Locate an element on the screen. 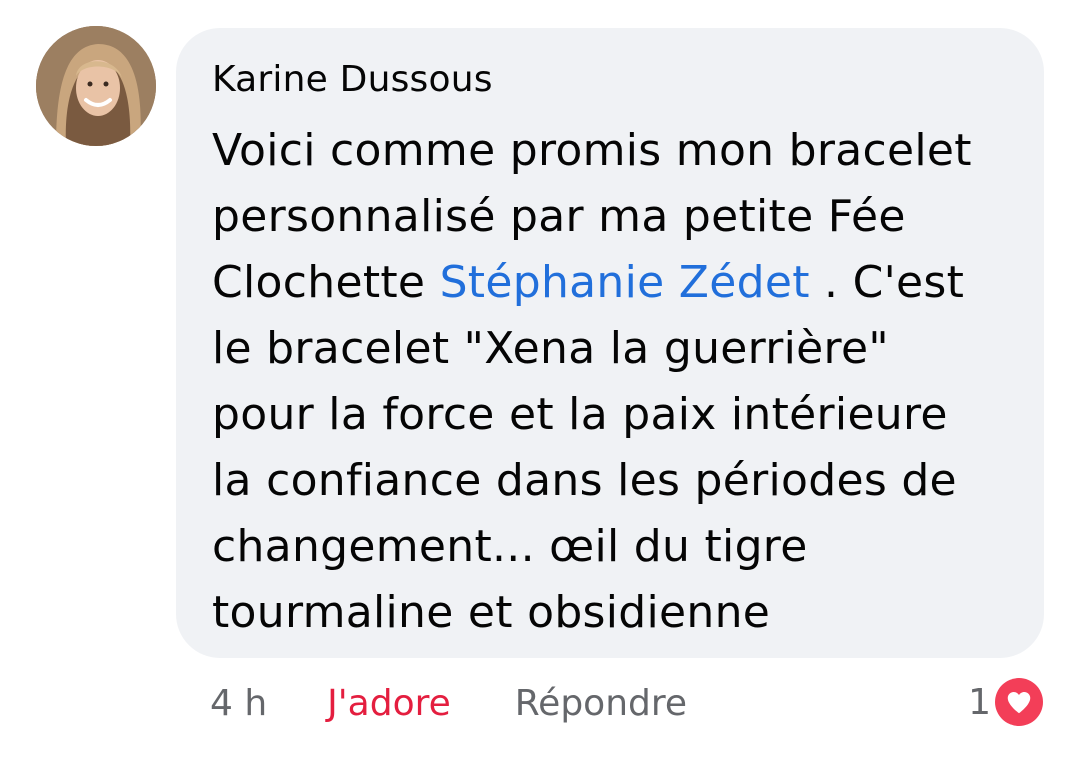 This screenshot has width=1075, height=768. reaction-summary: 1 is located at coordinates (1005, 702).